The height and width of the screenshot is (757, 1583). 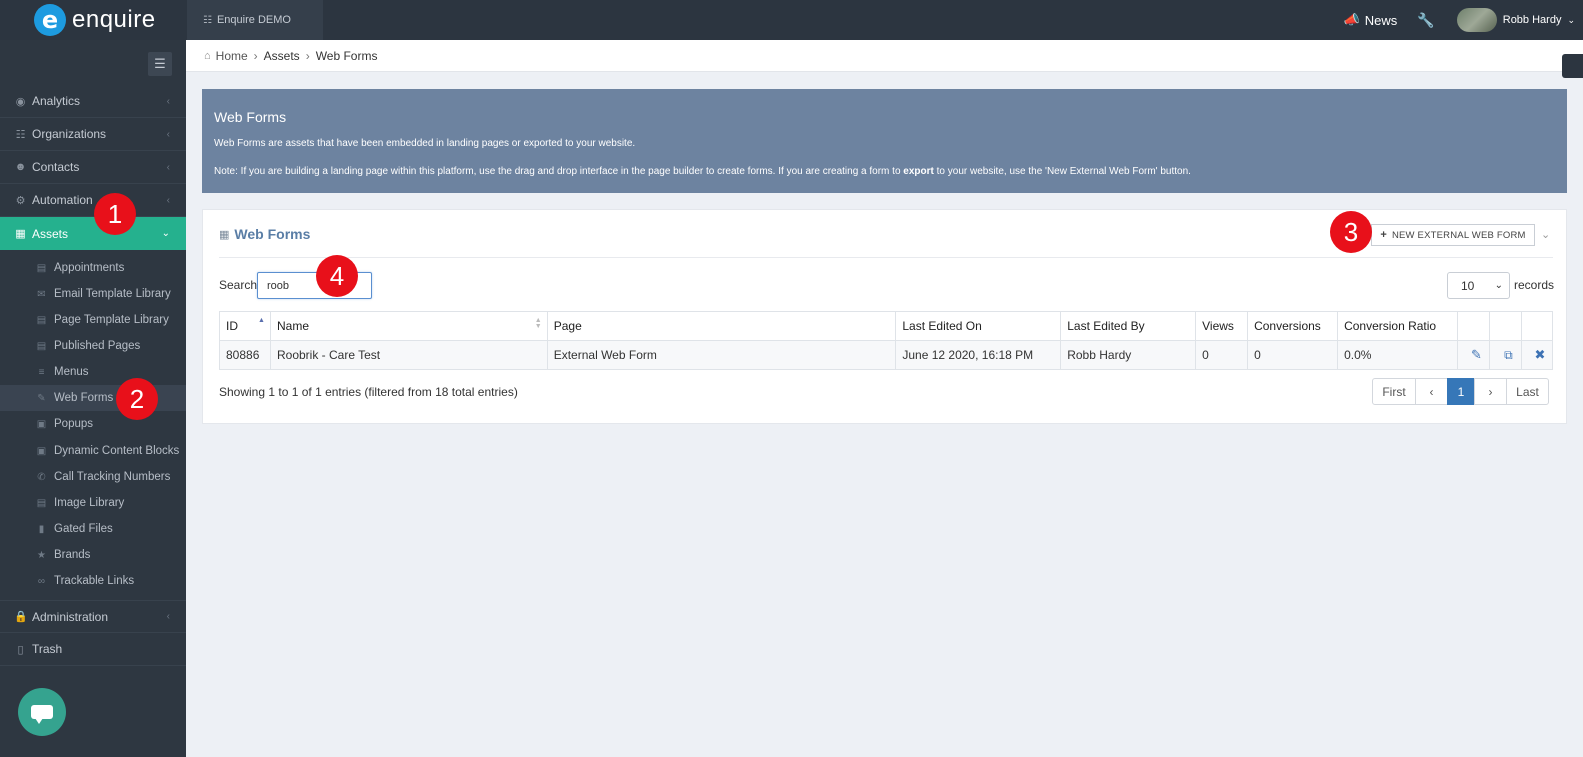 I want to click on column-header-label: Conversions, so click(x=1287, y=326).